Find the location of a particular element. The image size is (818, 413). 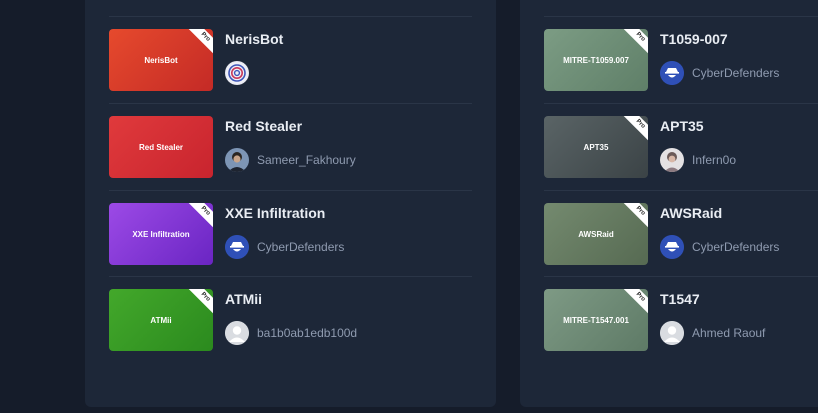

lab-title: ATMii is located at coordinates (243, 299).